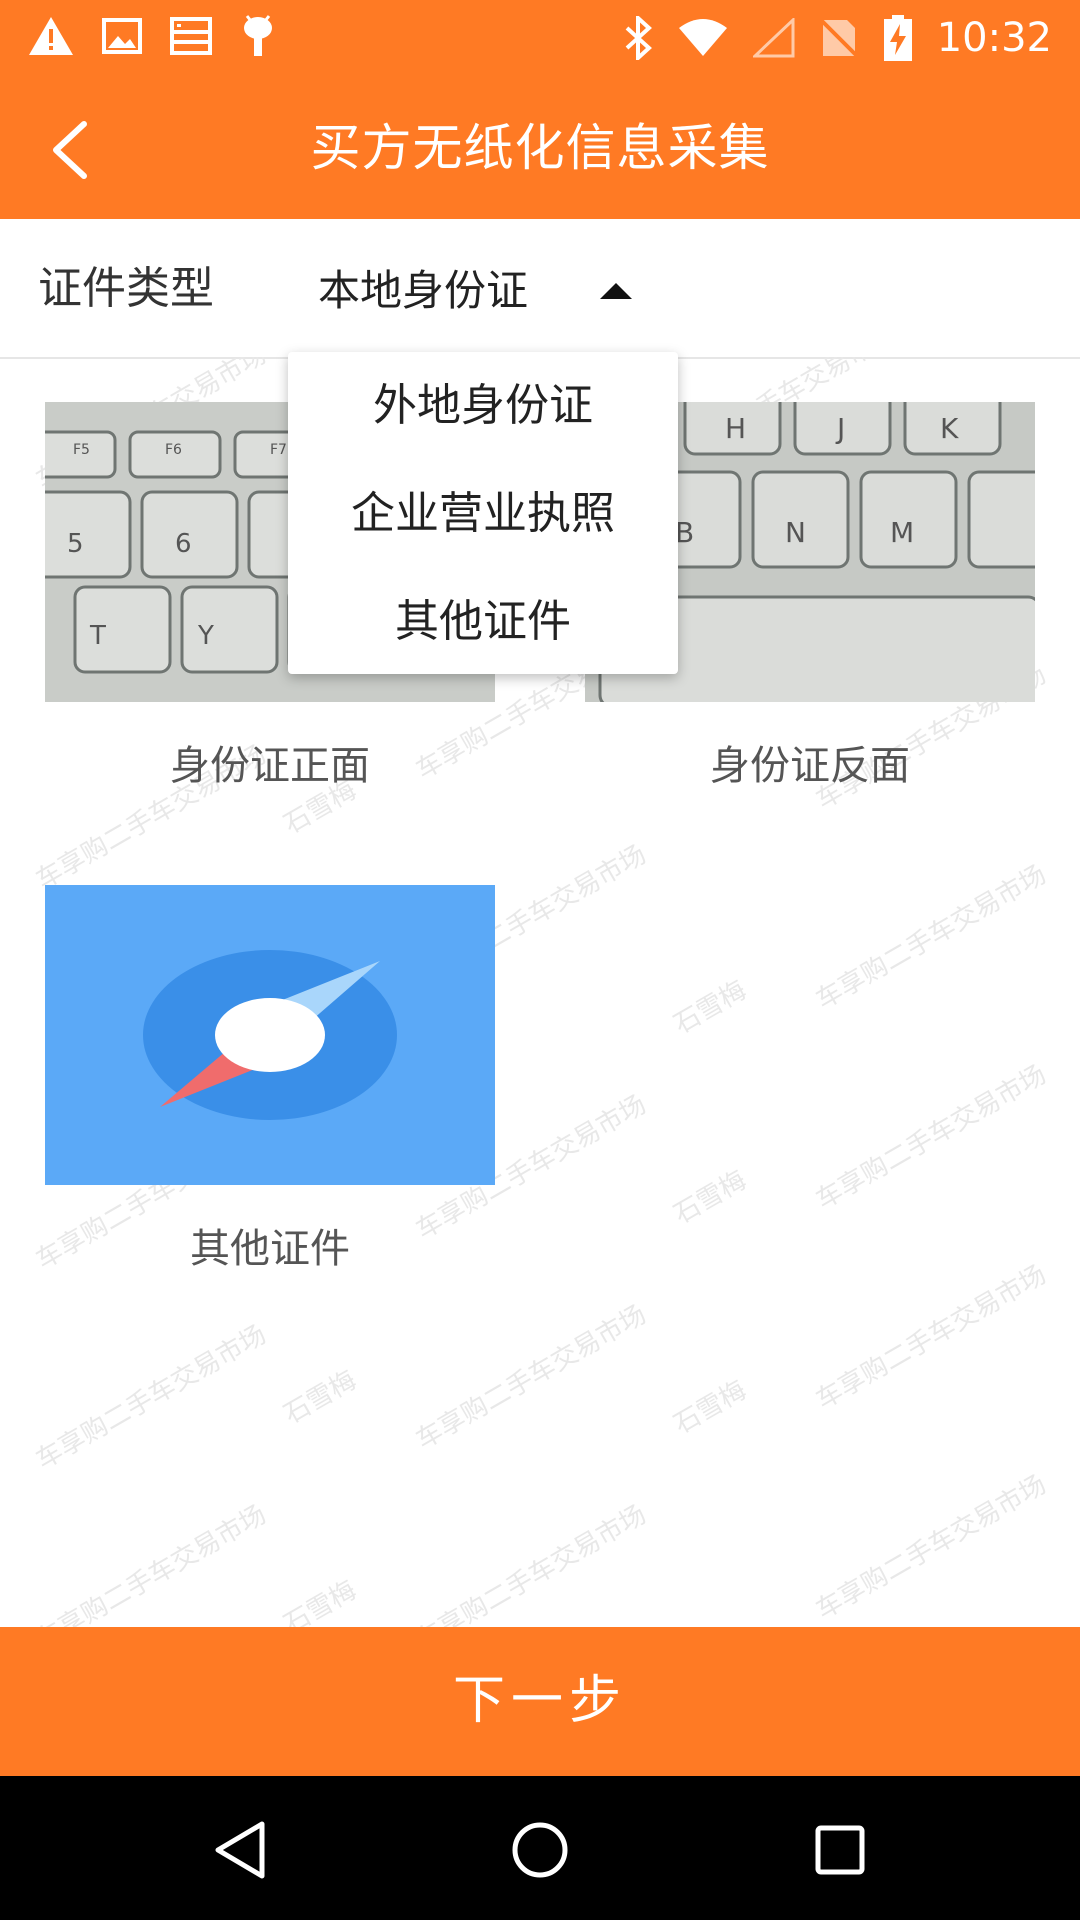 The image size is (1080, 1920). I want to click on nav-home-button, so click(540, 1850).